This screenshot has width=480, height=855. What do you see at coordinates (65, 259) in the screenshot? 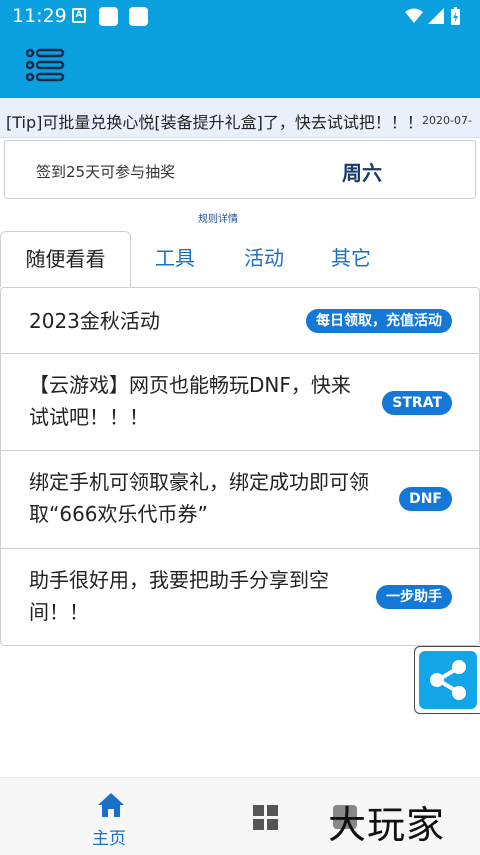
I see `tab-browse: 随便看看` at bounding box center [65, 259].